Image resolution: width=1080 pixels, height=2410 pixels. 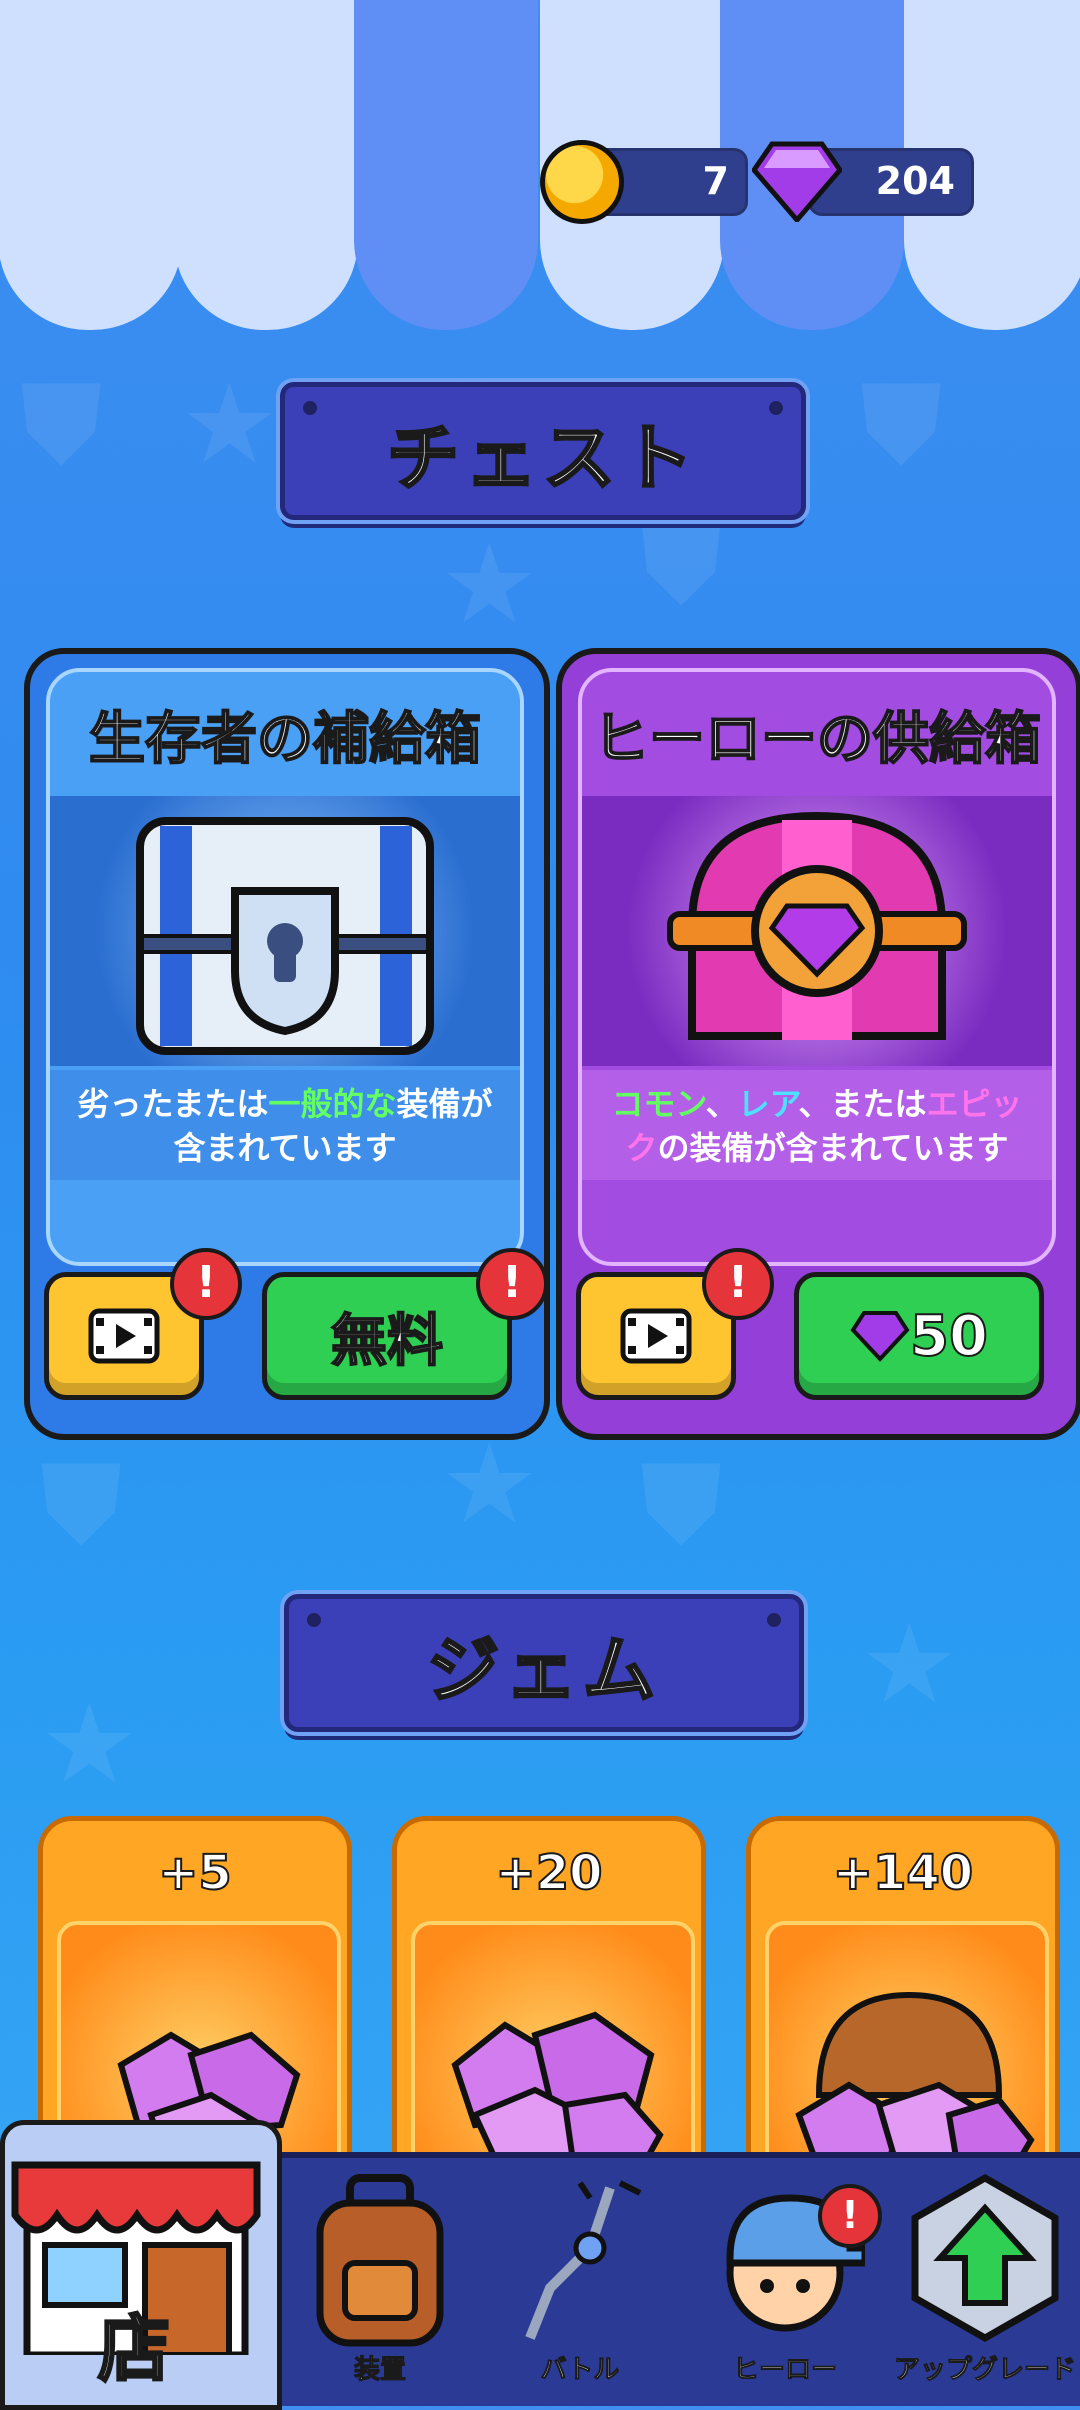 What do you see at coordinates (285, 1148) in the screenshot?
I see `desc-text: 含まれています` at bounding box center [285, 1148].